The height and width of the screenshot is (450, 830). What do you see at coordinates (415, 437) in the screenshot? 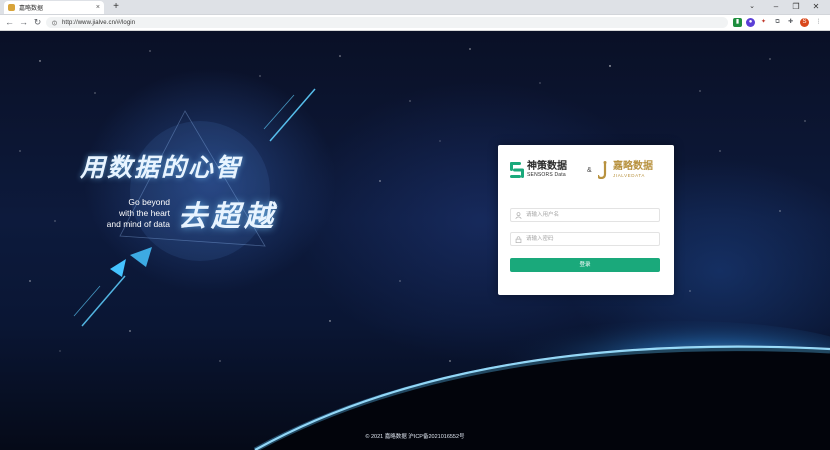
I see `footer-copyright: © 2021 嘉略数据 沪ICP备2021016552号` at bounding box center [415, 437].